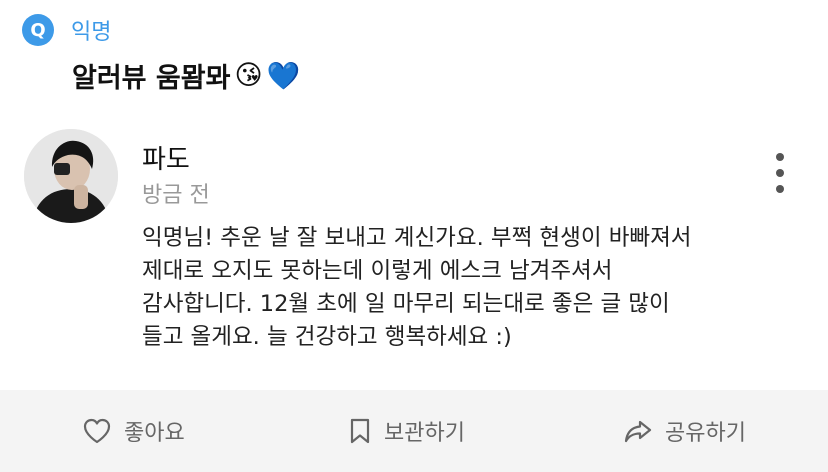 The width and height of the screenshot is (828, 472). Describe the element at coordinates (91, 32) in the screenshot. I see `anonymous-label: 익명` at that location.